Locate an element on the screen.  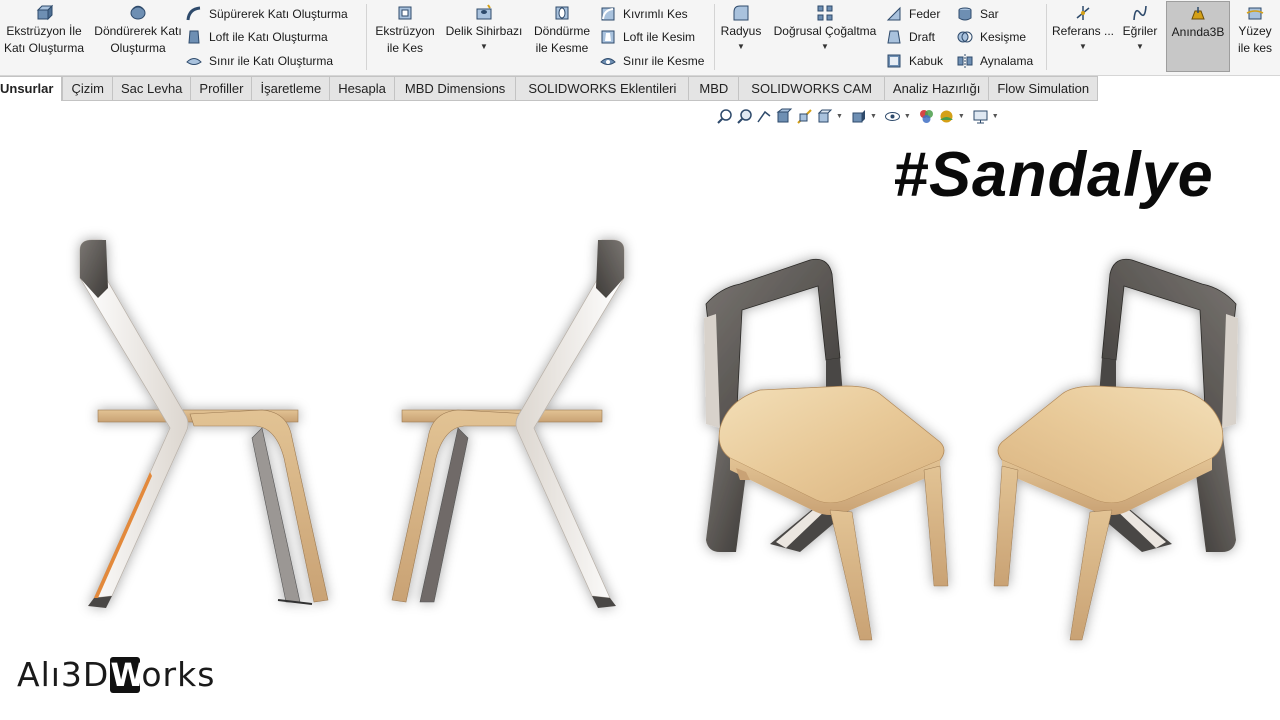
draft-icon is located at coordinates (894, 37).